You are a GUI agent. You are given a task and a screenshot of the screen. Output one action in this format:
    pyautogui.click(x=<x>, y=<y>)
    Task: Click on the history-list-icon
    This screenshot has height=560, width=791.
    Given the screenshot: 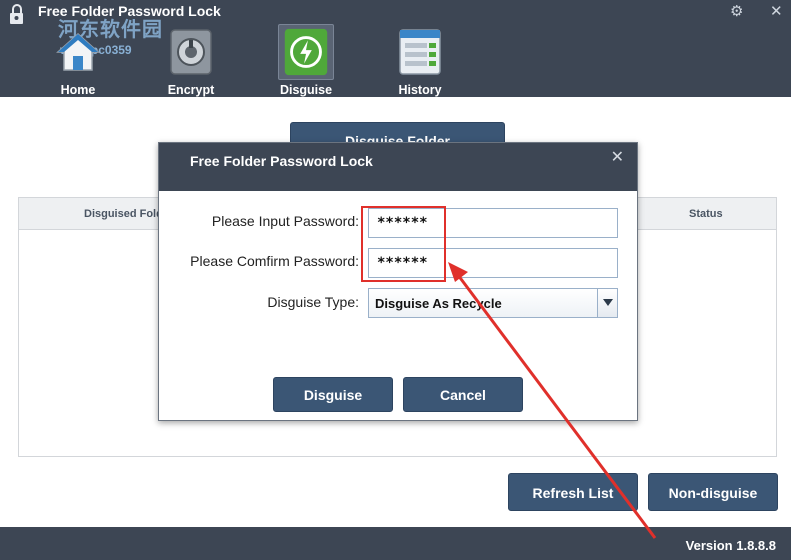 What is the action you would take?
    pyautogui.click(x=420, y=52)
    